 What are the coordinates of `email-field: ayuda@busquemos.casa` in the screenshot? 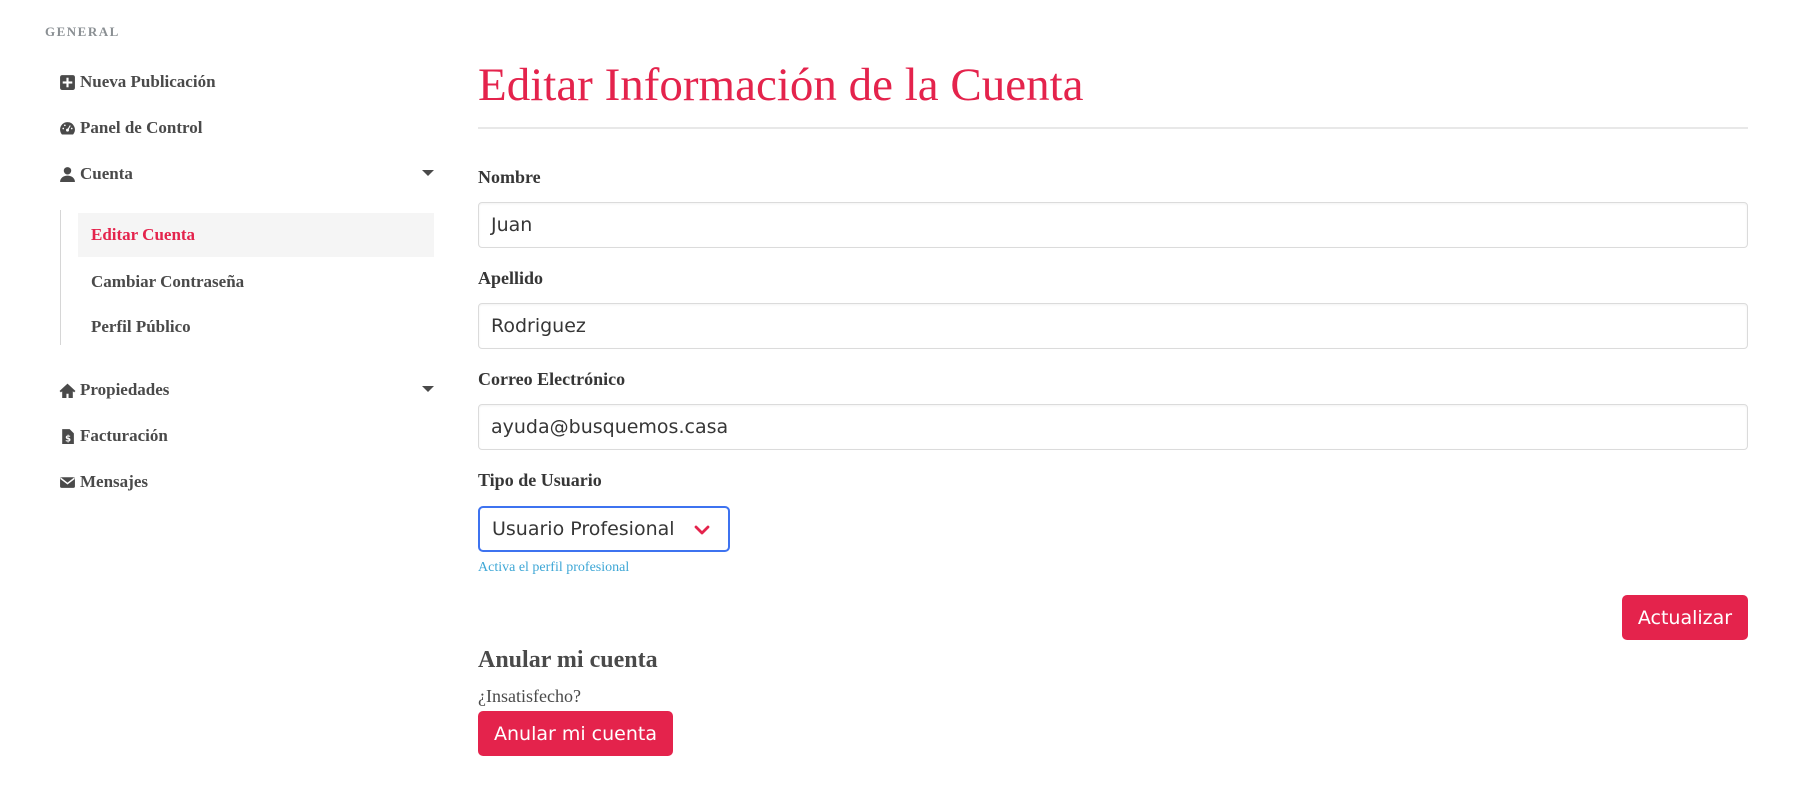 It's located at (1113, 427).